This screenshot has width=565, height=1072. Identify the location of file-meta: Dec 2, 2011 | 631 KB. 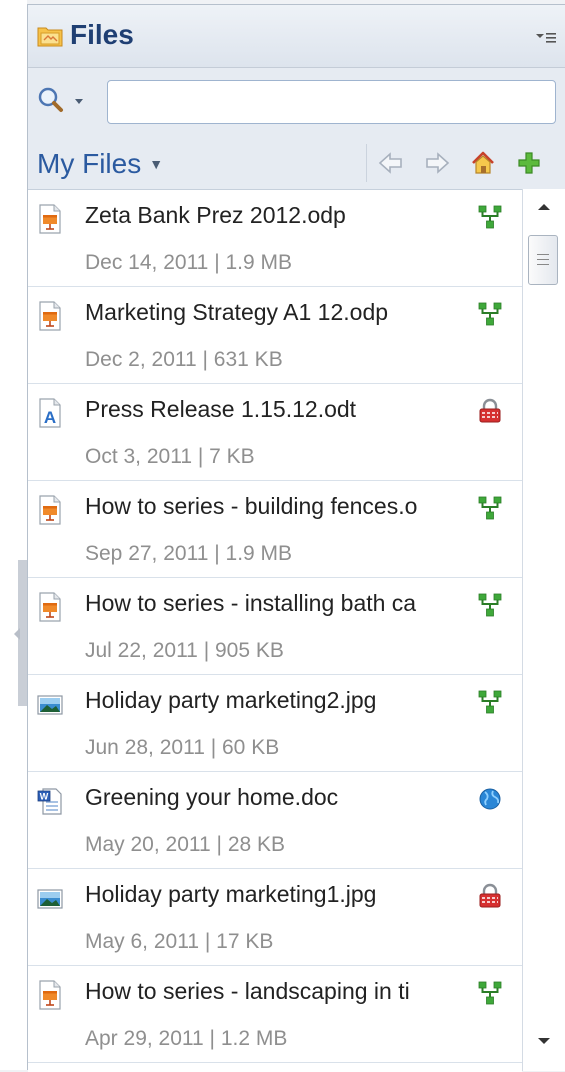
(184, 359).